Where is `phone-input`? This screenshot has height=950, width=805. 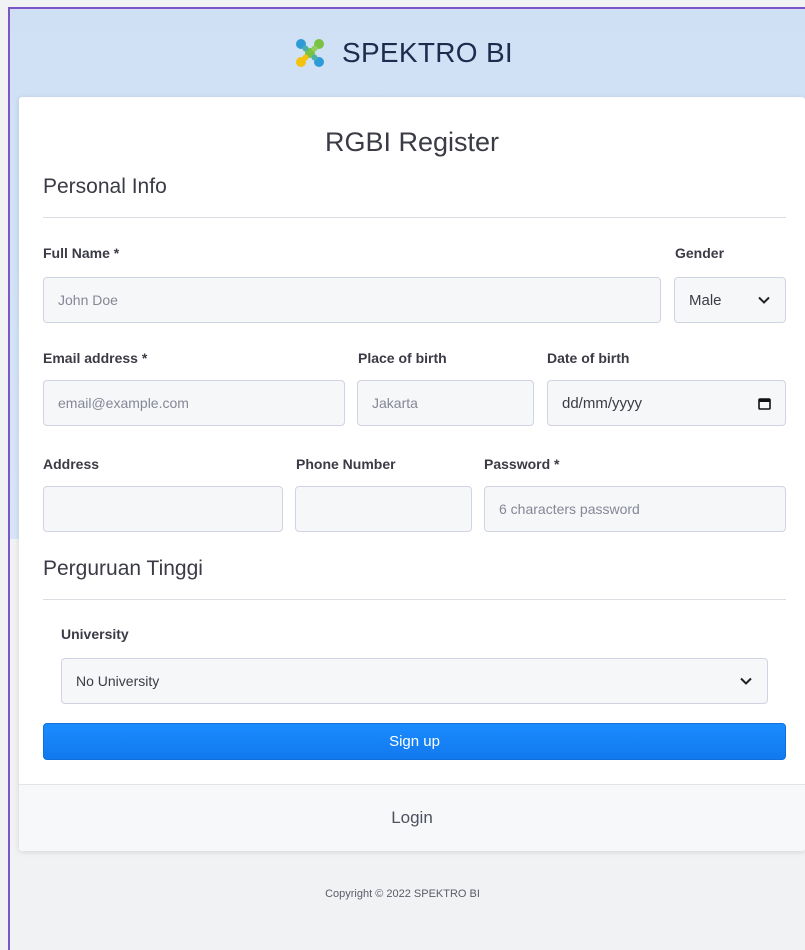 phone-input is located at coordinates (383, 509).